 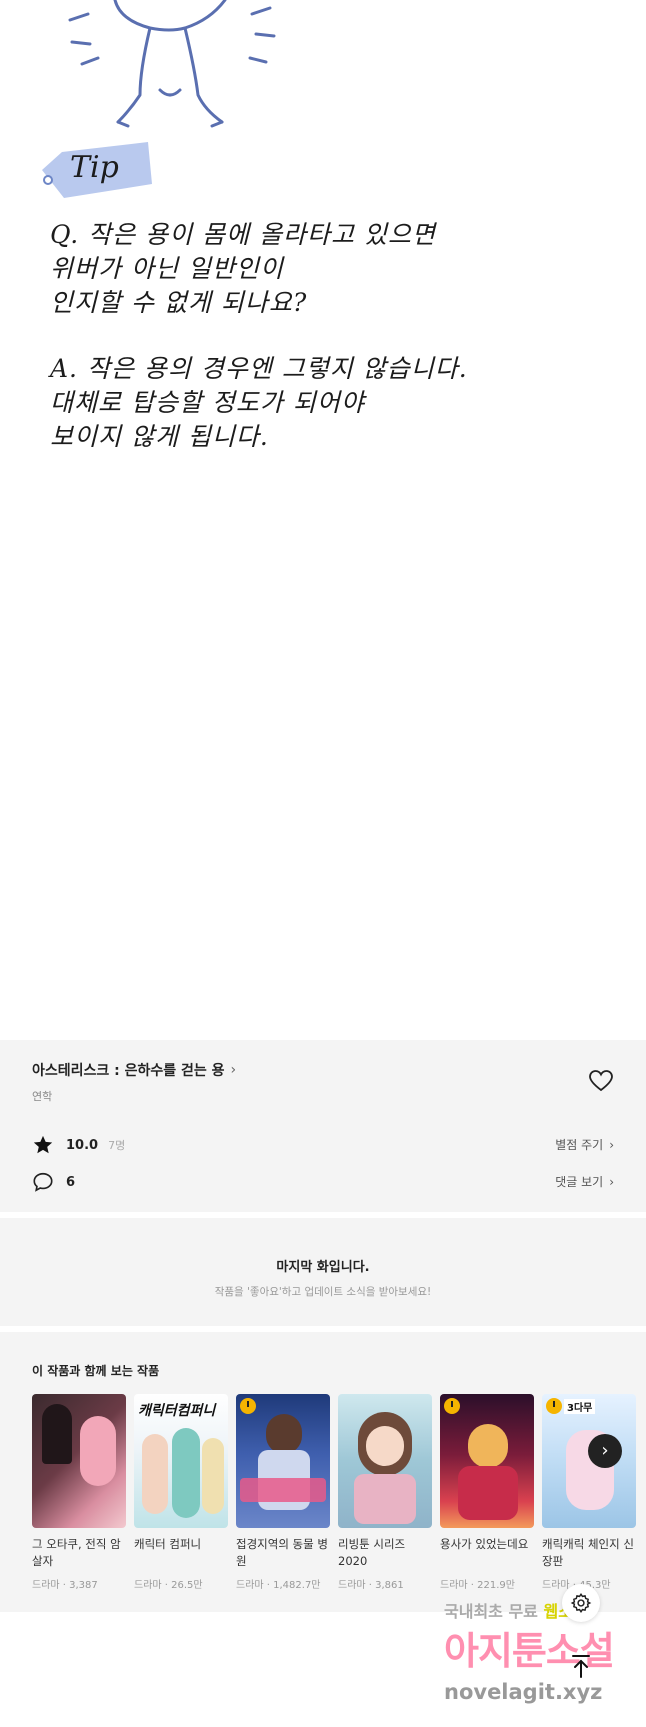 I want to click on rec-meta: 드라마 · 26.5만, so click(x=168, y=1585).